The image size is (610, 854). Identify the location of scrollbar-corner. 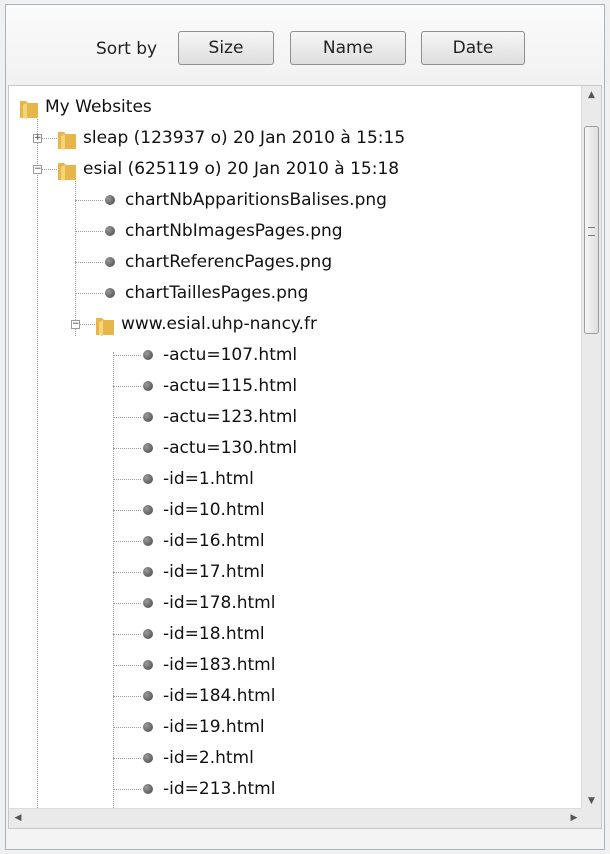
(591, 818).